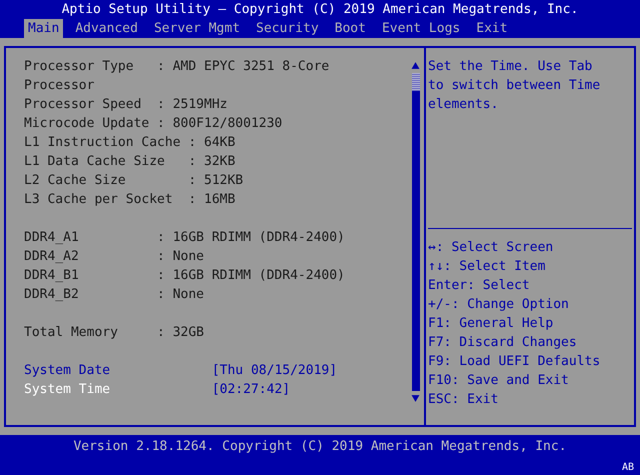  I want to click on field-label: Total Memory, so click(71, 333).